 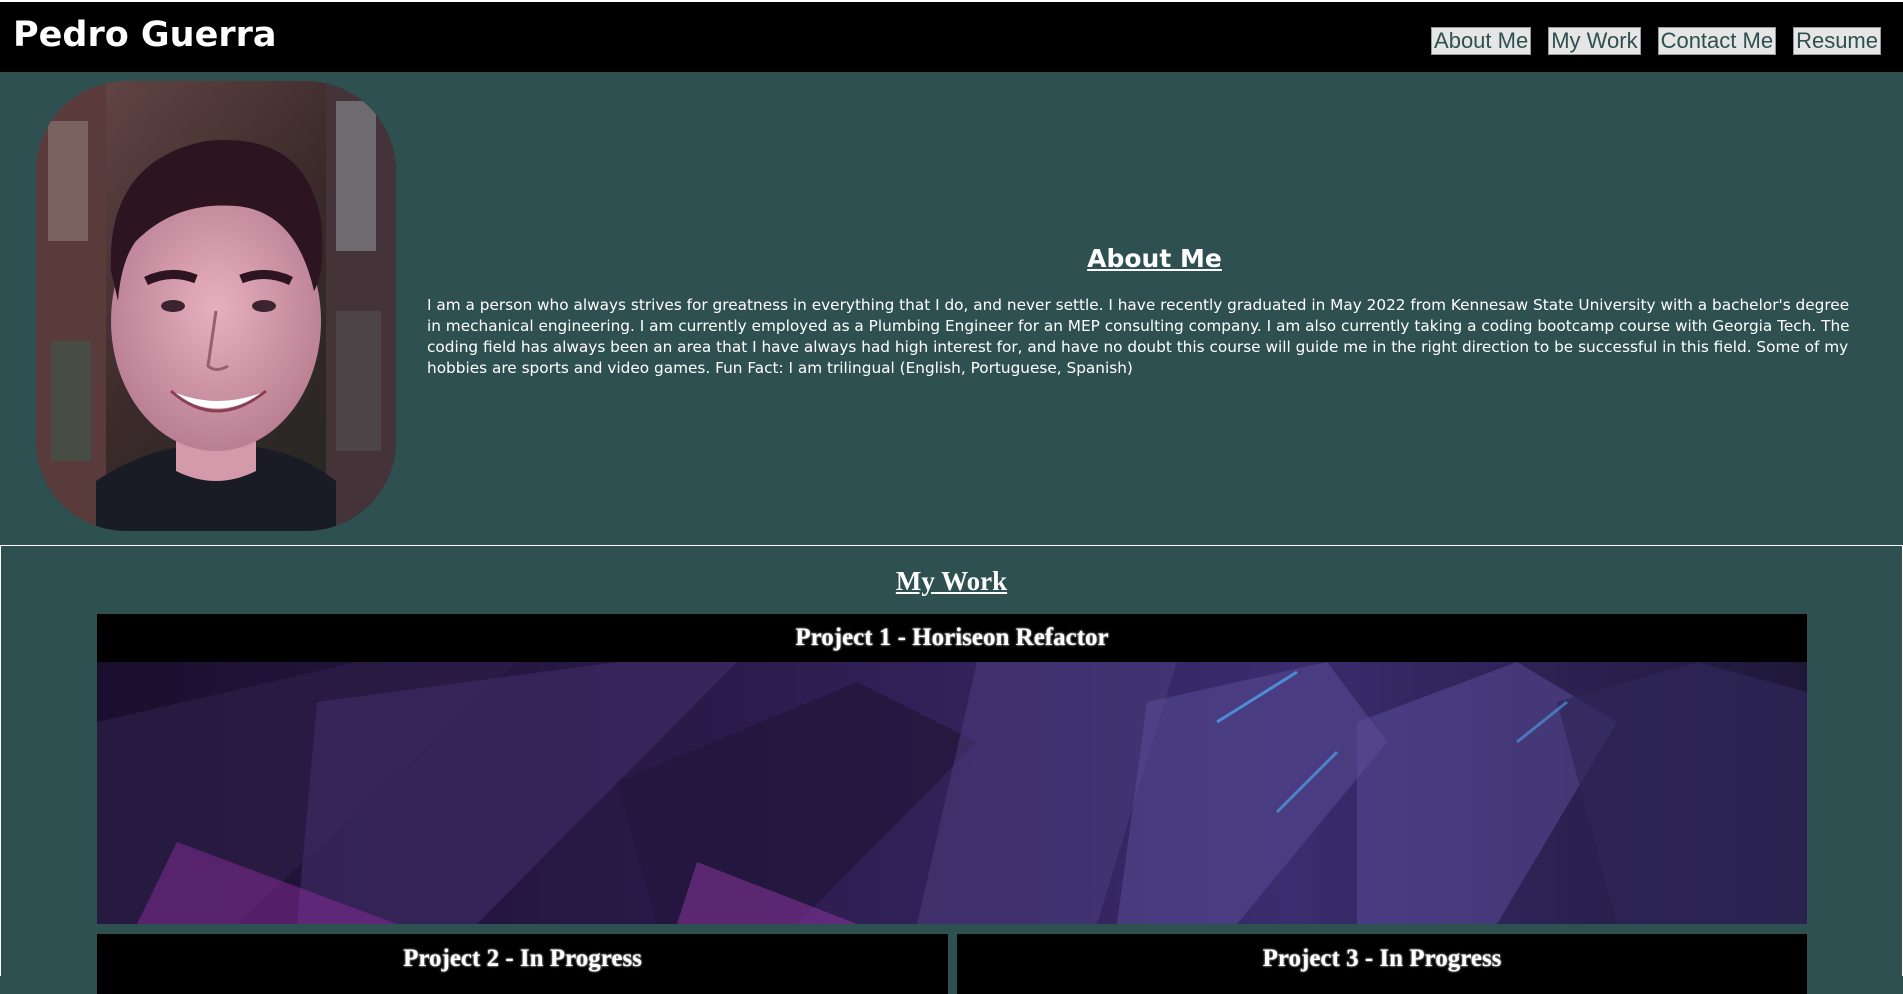 I want to click on project-1-title: Project 1 - Horiseon Refactor, so click(x=952, y=638).